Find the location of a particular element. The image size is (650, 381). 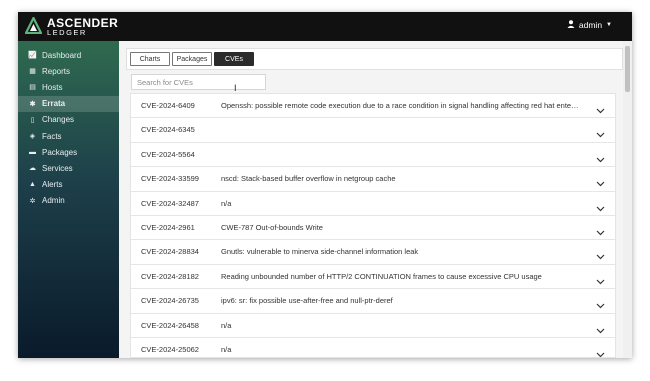

sidebar-item-services: ☁ Services is located at coordinates (68, 168).